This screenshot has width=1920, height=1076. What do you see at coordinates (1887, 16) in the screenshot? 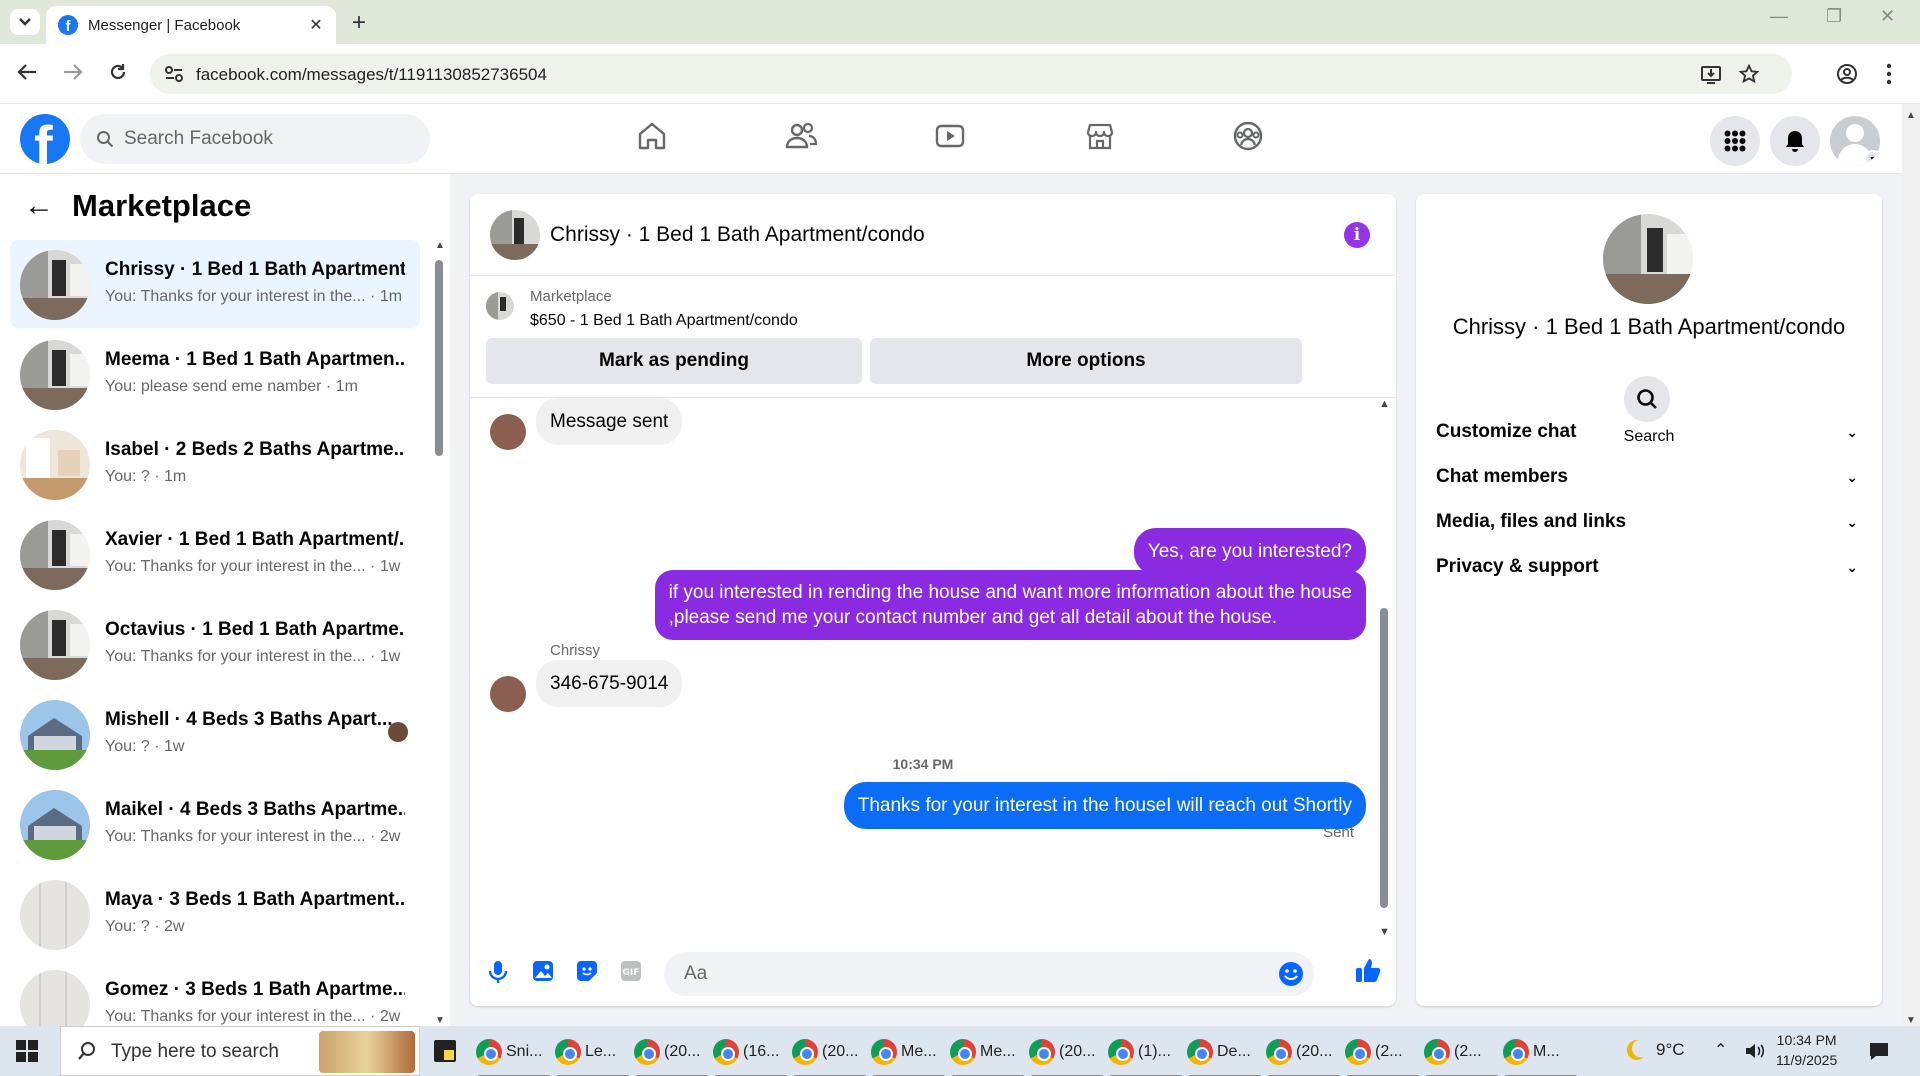
I see `window-close-icon: ✕` at bounding box center [1887, 16].